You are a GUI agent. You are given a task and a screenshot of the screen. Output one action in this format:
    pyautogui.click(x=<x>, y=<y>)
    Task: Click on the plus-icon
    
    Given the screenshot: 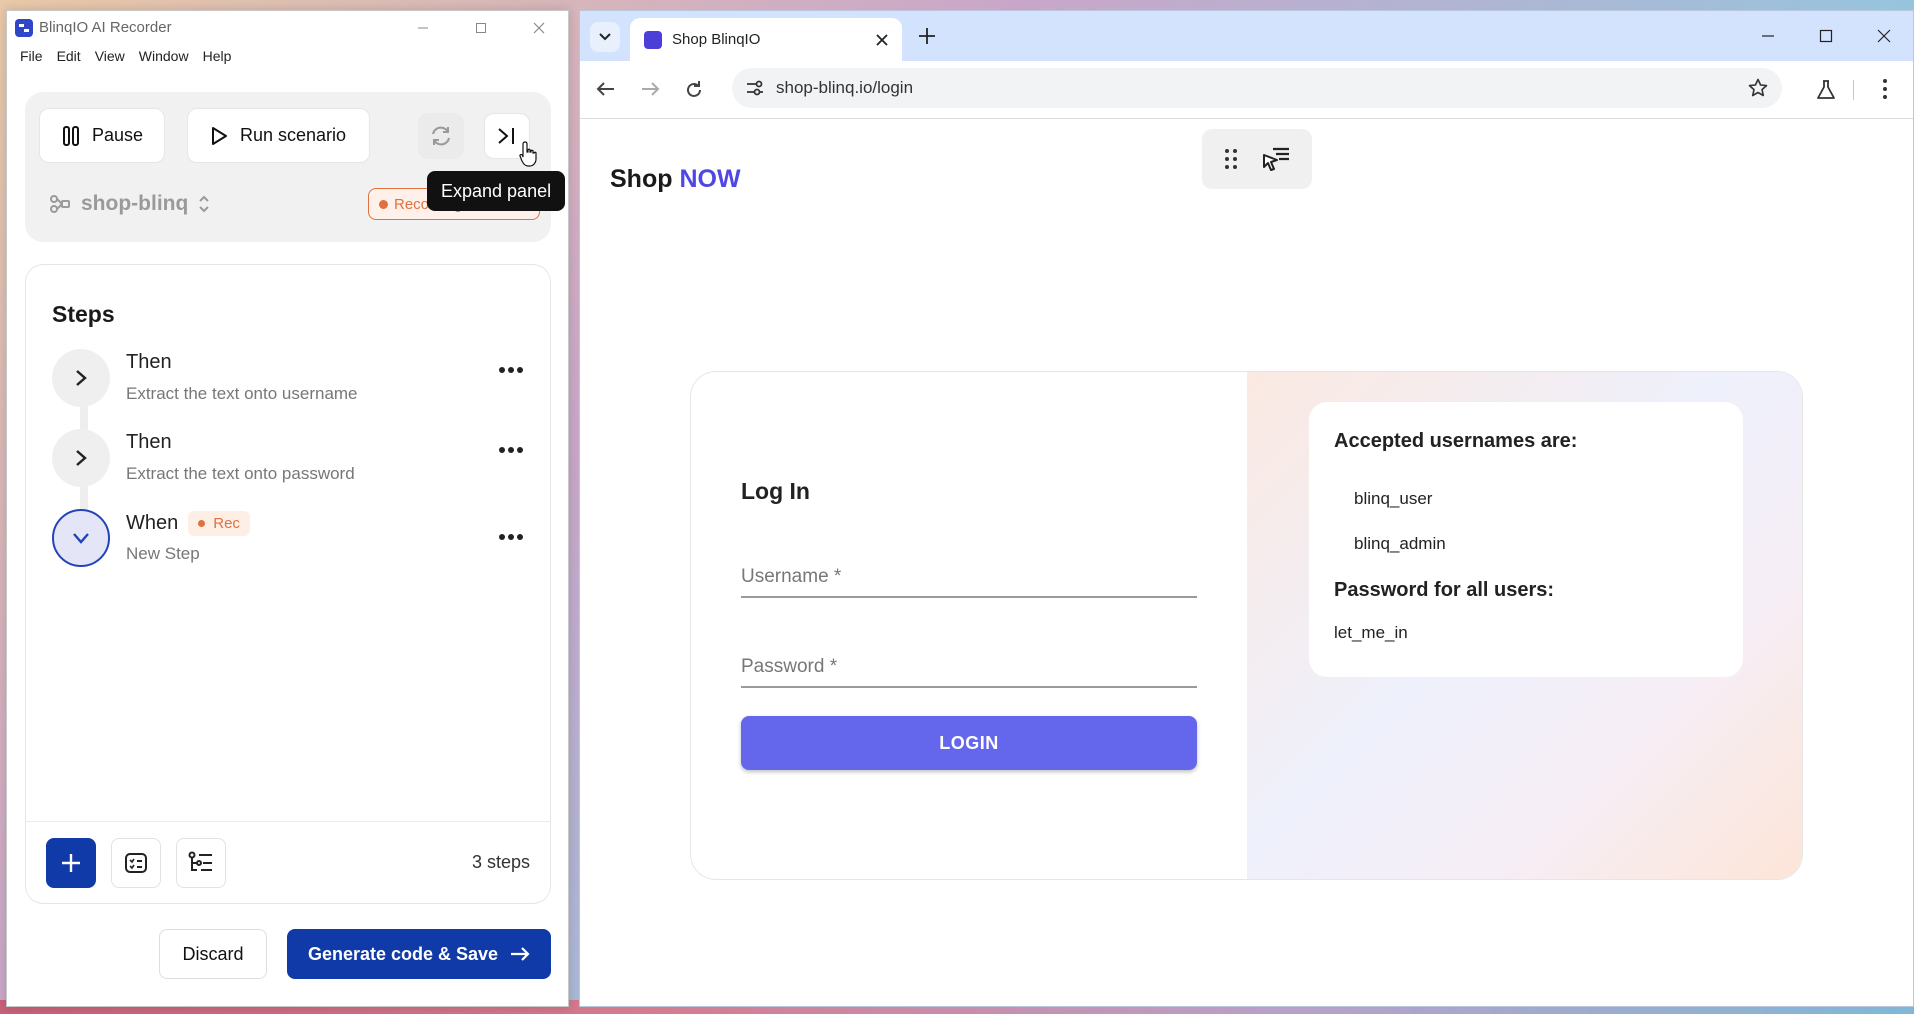 What is the action you would take?
    pyautogui.click(x=71, y=863)
    